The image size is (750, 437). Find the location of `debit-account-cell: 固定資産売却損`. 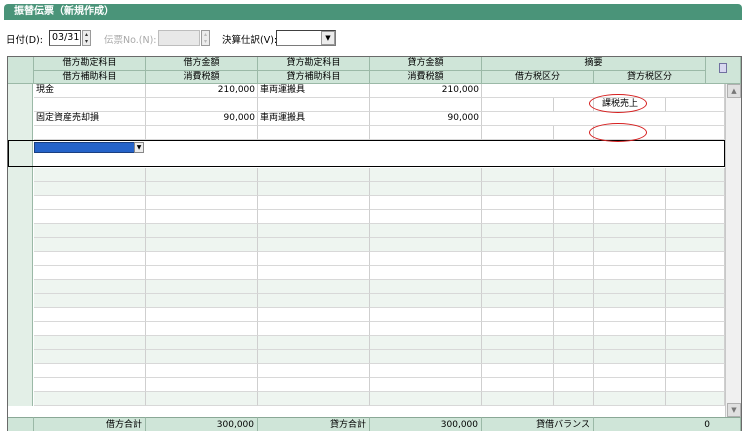

debit-account-cell: 固定資産売却損 is located at coordinates (90, 119).